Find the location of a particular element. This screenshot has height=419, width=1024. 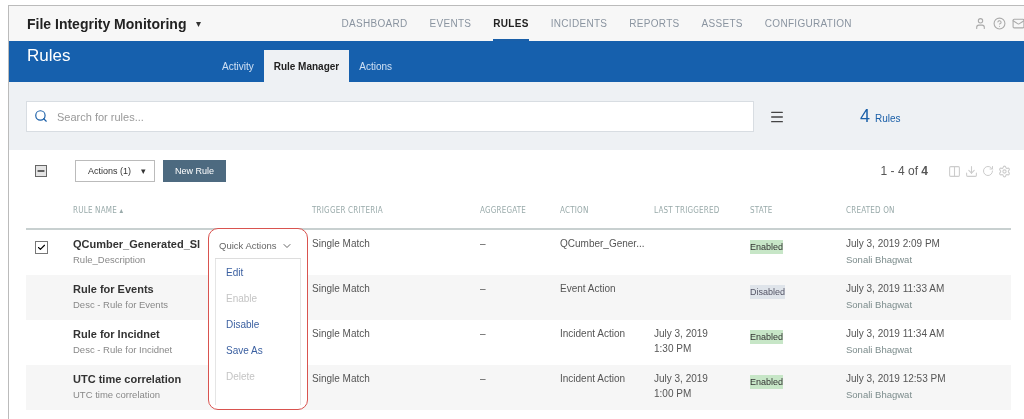

column-header: STATE is located at coordinates (762, 210).